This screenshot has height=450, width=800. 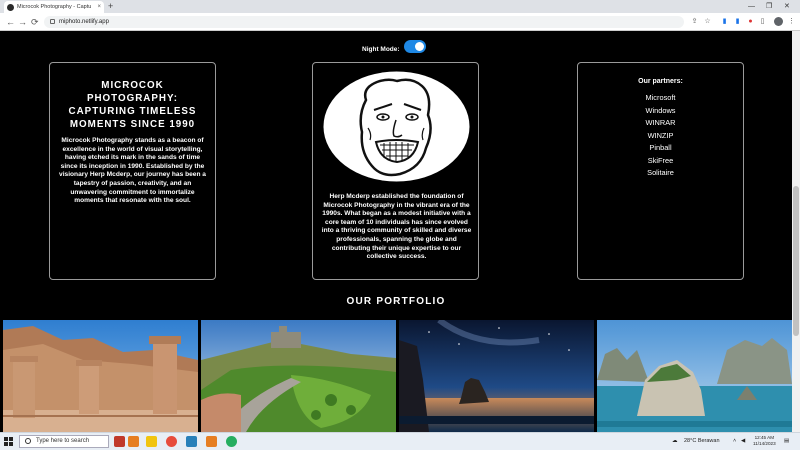 I want to click on partner-item: Solitaire, so click(x=660, y=172).